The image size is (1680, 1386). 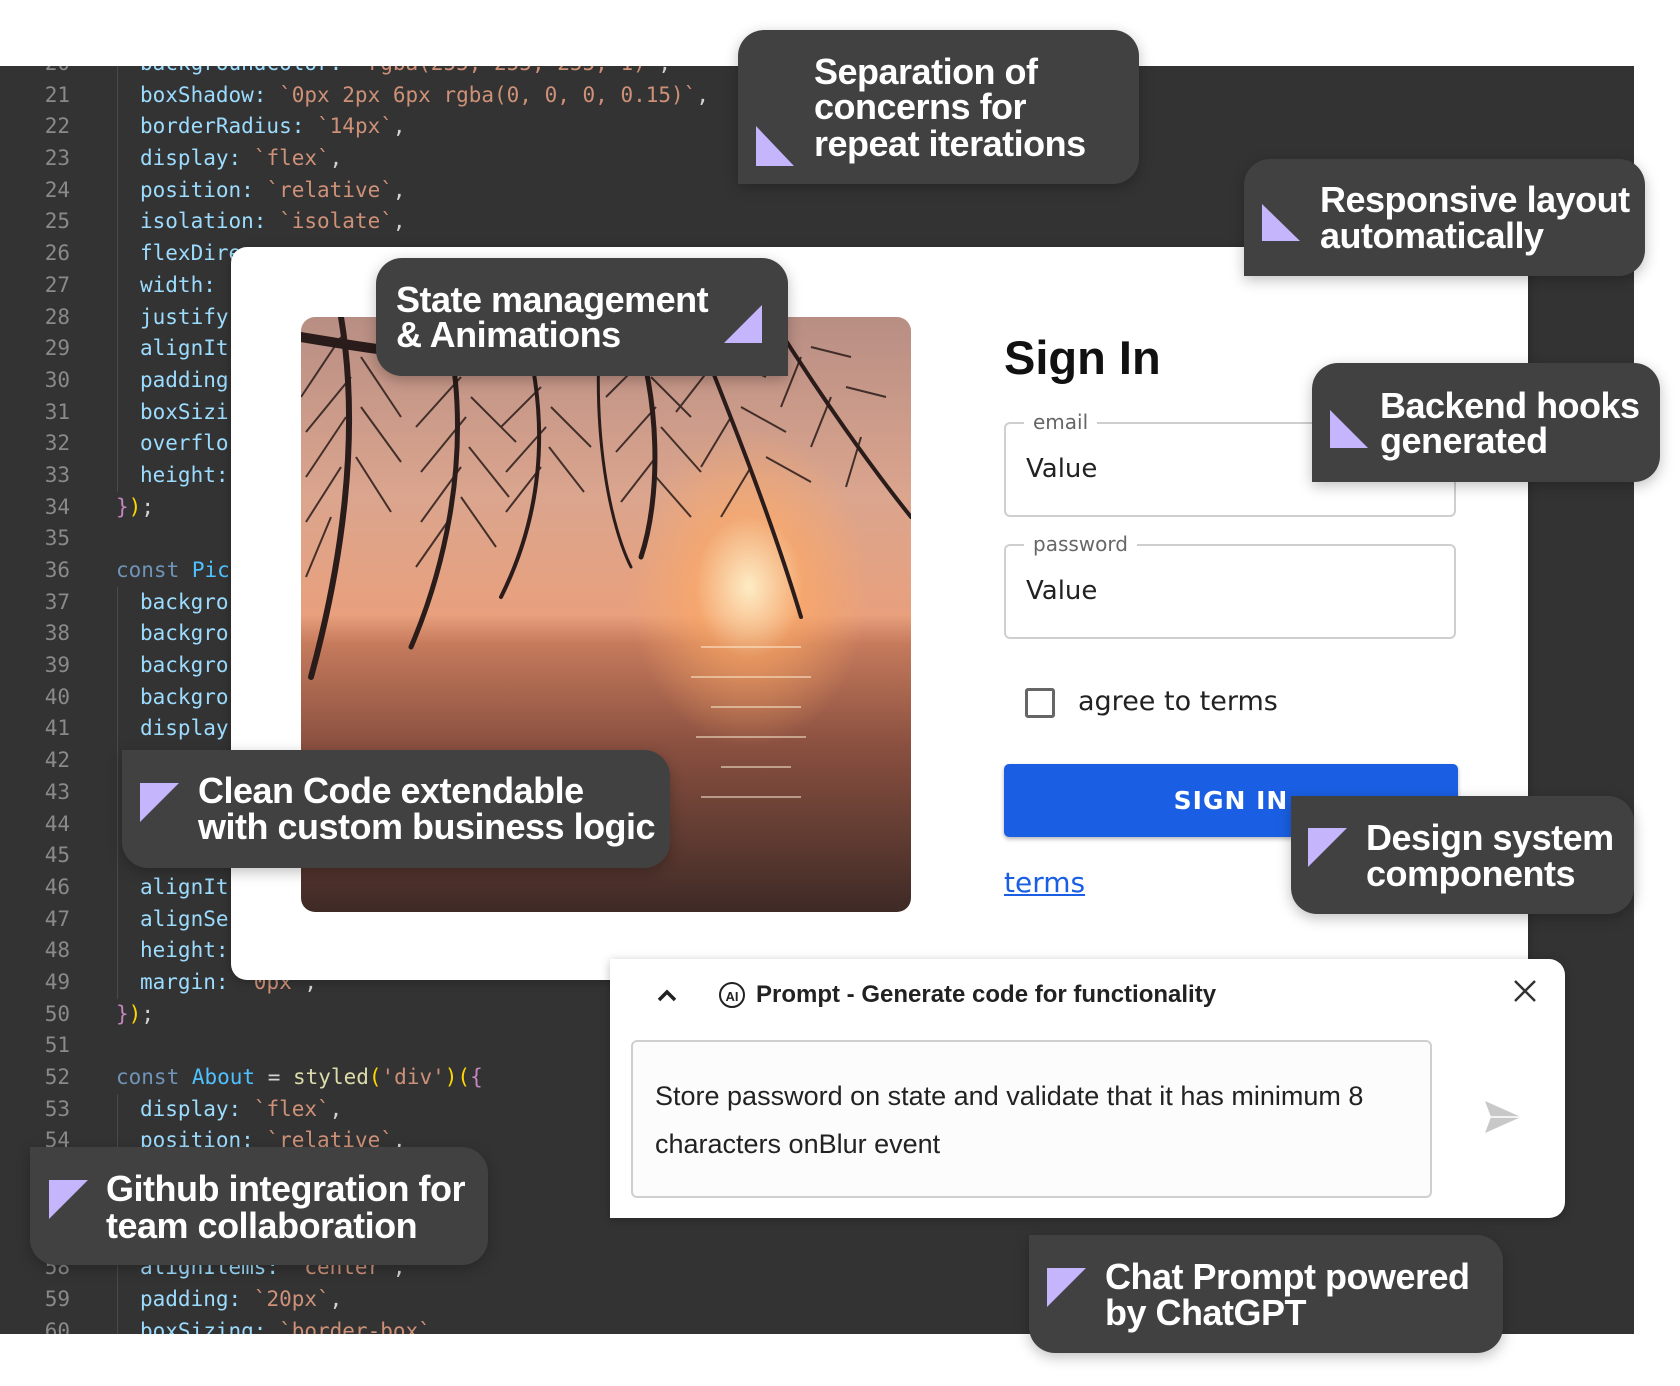 What do you see at coordinates (57, 1045) in the screenshot?
I see `line-number: 51` at bounding box center [57, 1045].